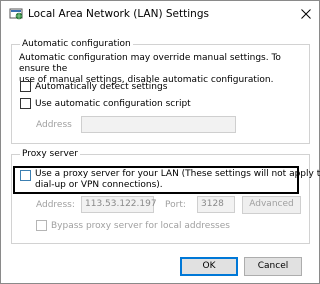 Image resolution: width=320 pixels, height=284 pixels. Describe the element at coordinates (271, 205) in the screenshot. I see `advanced-button: Advanced` at that location.